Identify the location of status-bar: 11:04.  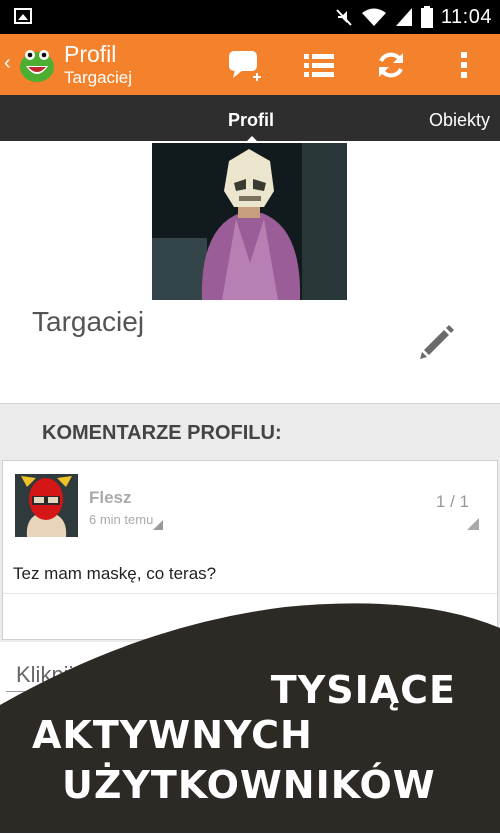
(250, 17).